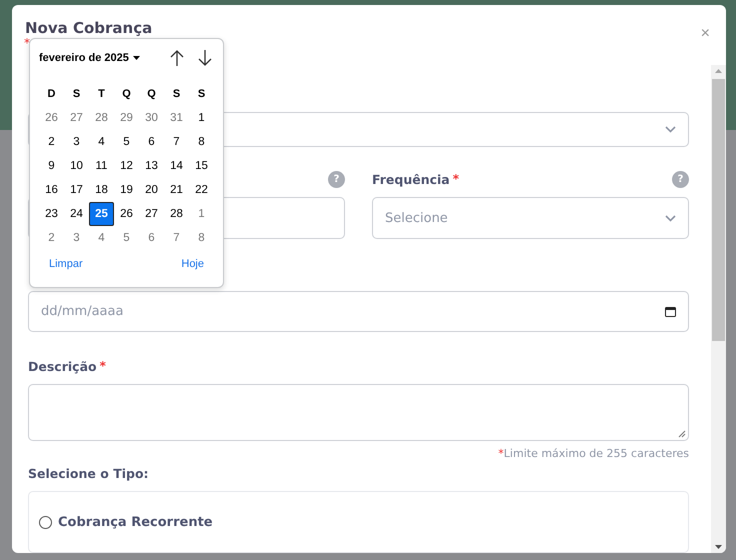  I want to click on section-label: Selecione o Tipo:, so click(89, 473).